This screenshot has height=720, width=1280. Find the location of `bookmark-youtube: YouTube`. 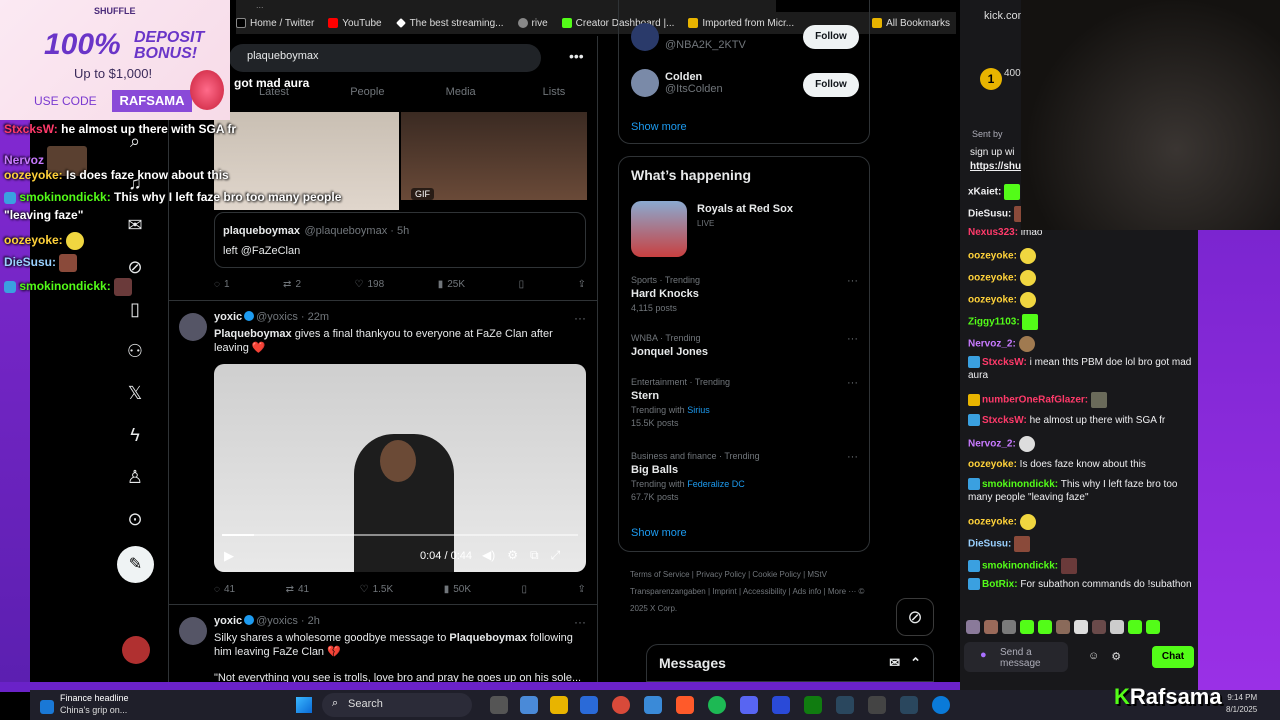

bookmark-youtube: YouTube is located at coordinates (355, 23).